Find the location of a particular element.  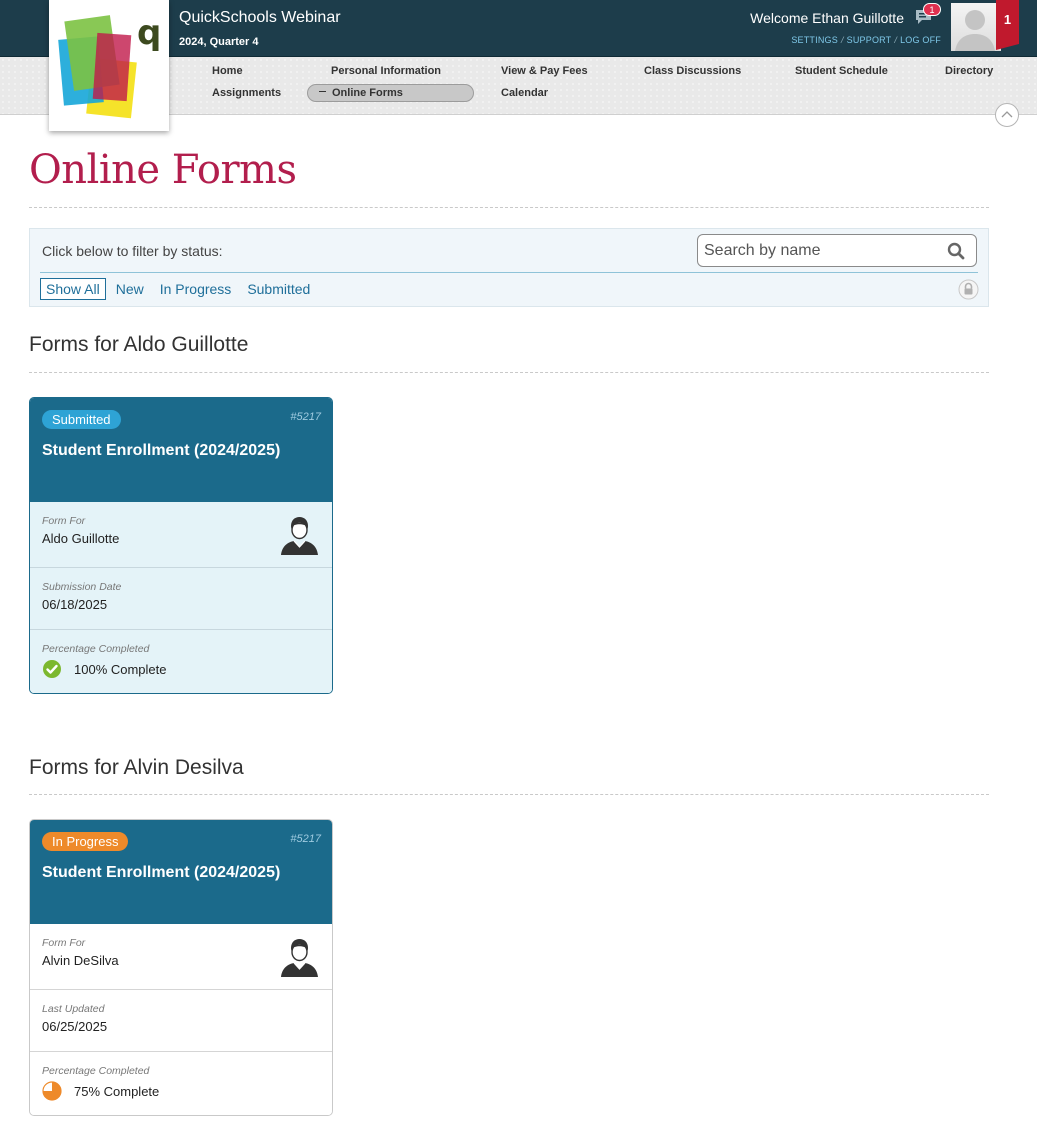

nav-class-discussions: Class Discussions is located at coordinates (692, 71).